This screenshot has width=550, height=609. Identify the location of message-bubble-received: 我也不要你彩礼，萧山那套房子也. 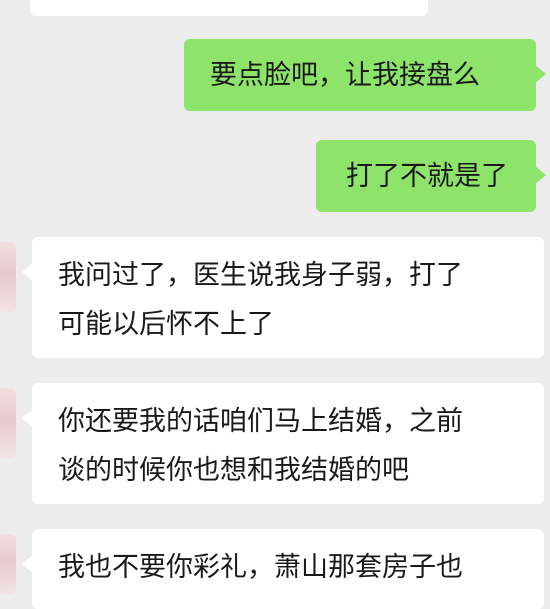
(283, 569).